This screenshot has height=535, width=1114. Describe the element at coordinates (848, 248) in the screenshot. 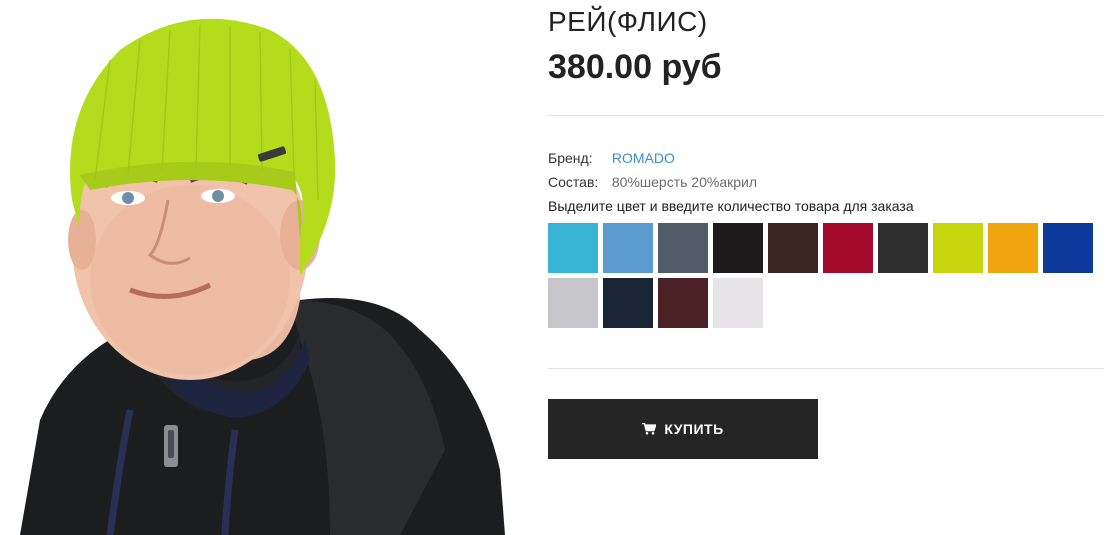

I see `color-swatch-burgundy` at that location.